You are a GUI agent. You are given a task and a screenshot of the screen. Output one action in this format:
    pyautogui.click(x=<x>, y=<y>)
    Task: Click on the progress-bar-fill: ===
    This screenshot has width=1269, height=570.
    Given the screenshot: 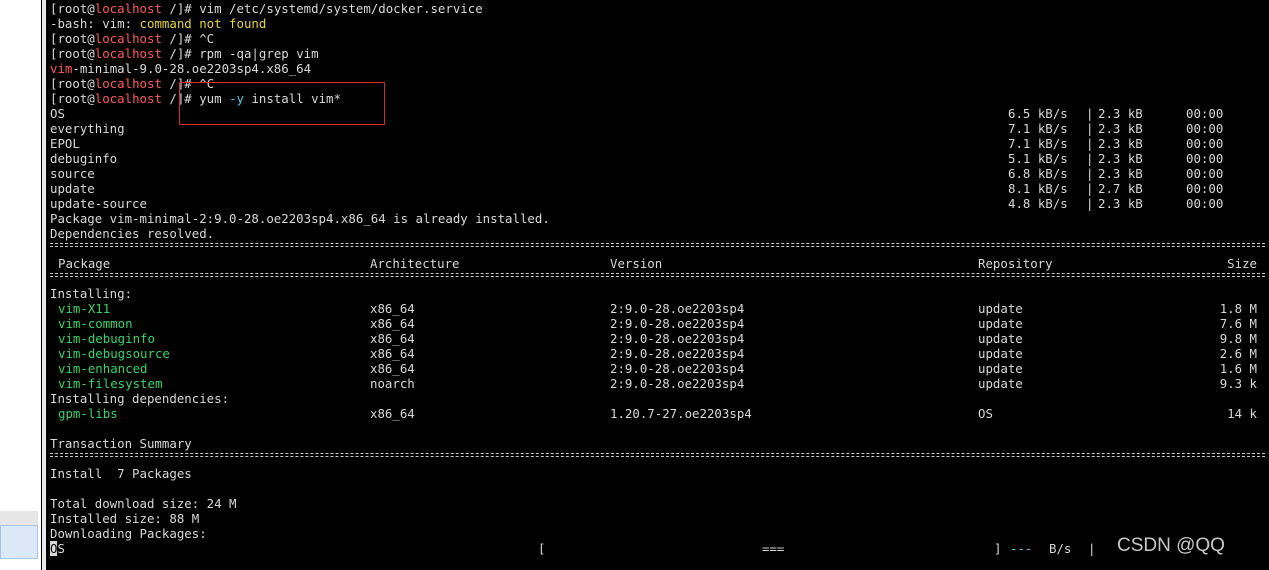 What is the action you would take?
    pyautogui.click(x=773, y=548)
    